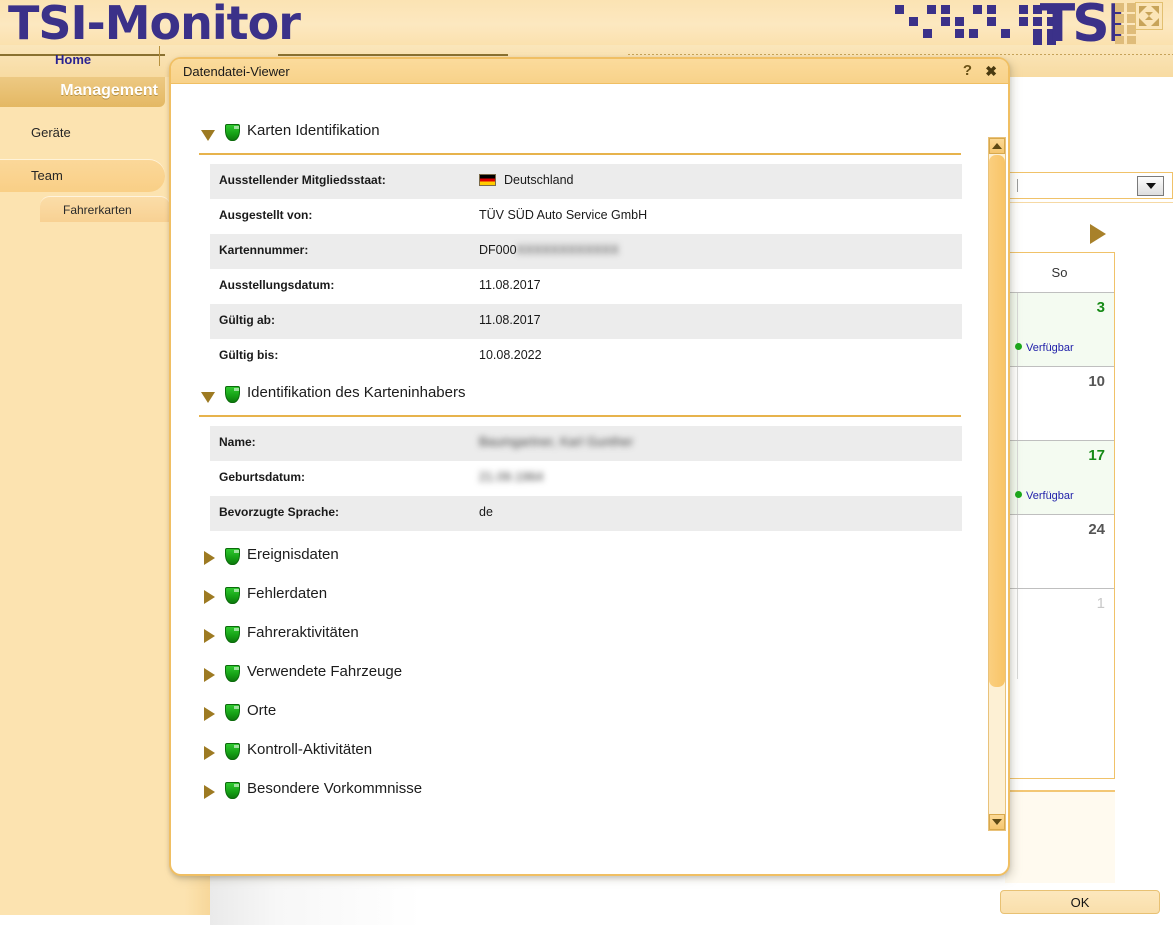 Image resolution: width=1173 pixels, height=925 pixels. Describe the element at coordinates (247, 320) in the screenshot. I see `row-key: Gültig ab:` at that location.